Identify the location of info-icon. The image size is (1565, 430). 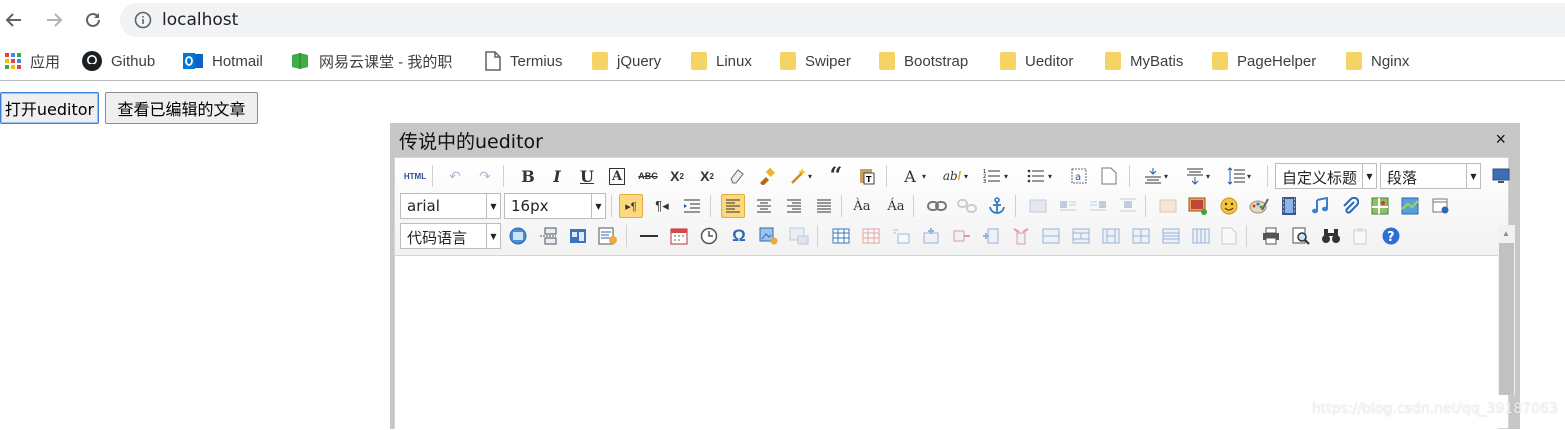
(143, 20).